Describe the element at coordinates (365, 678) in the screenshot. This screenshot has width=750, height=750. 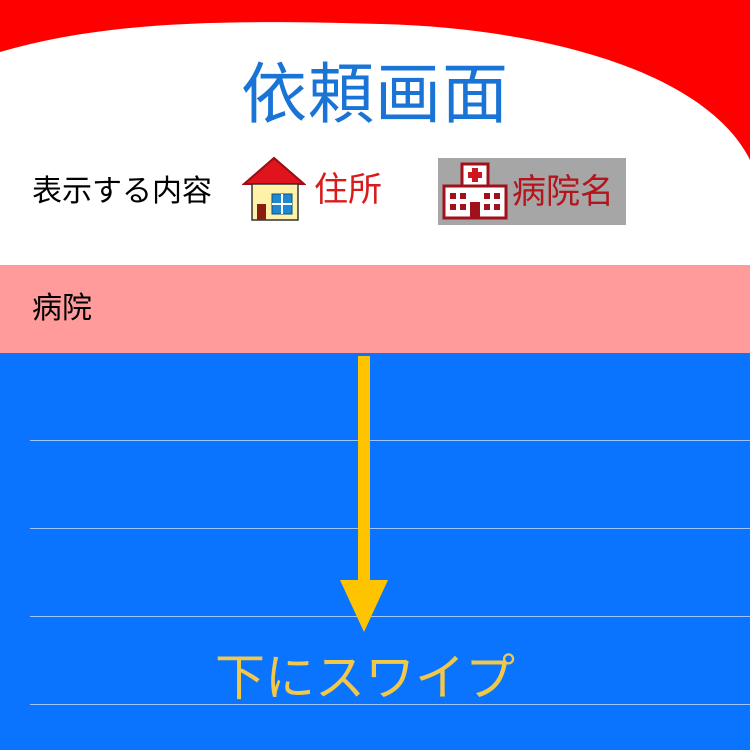
I see `swipe-hint: 下にスワイプ` at that location.